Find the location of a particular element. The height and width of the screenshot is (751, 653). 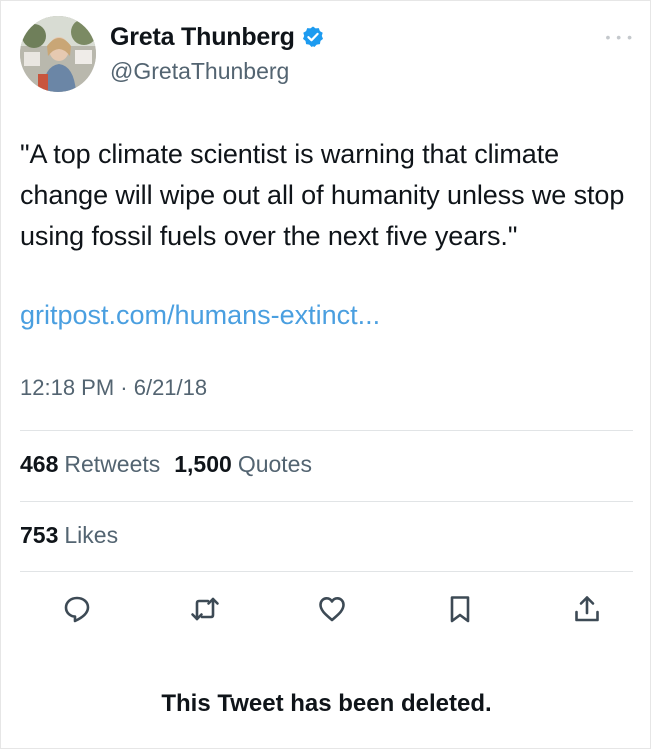

bookmark-icon is located at coordinates (460, 609).